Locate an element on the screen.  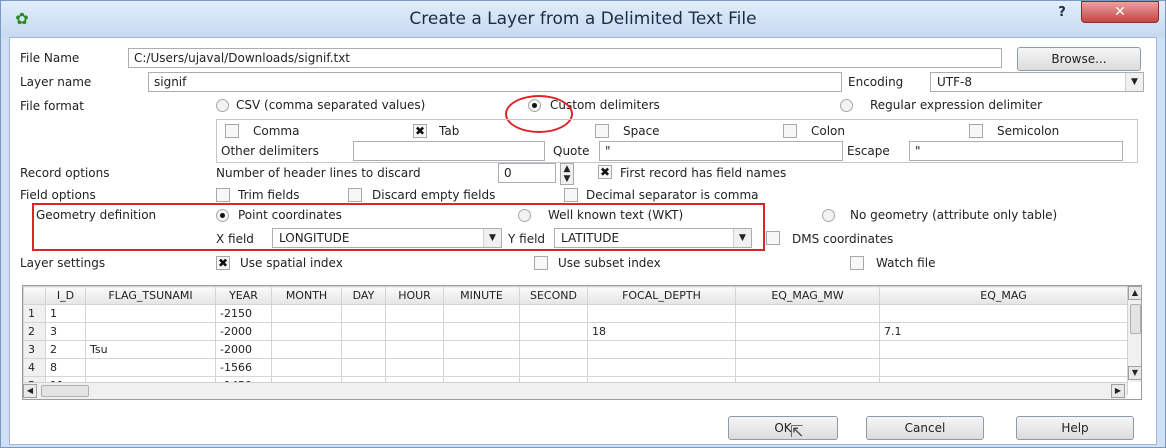
dms-coordinates-label: DMS coordinates is located at coordinates (842, 239).